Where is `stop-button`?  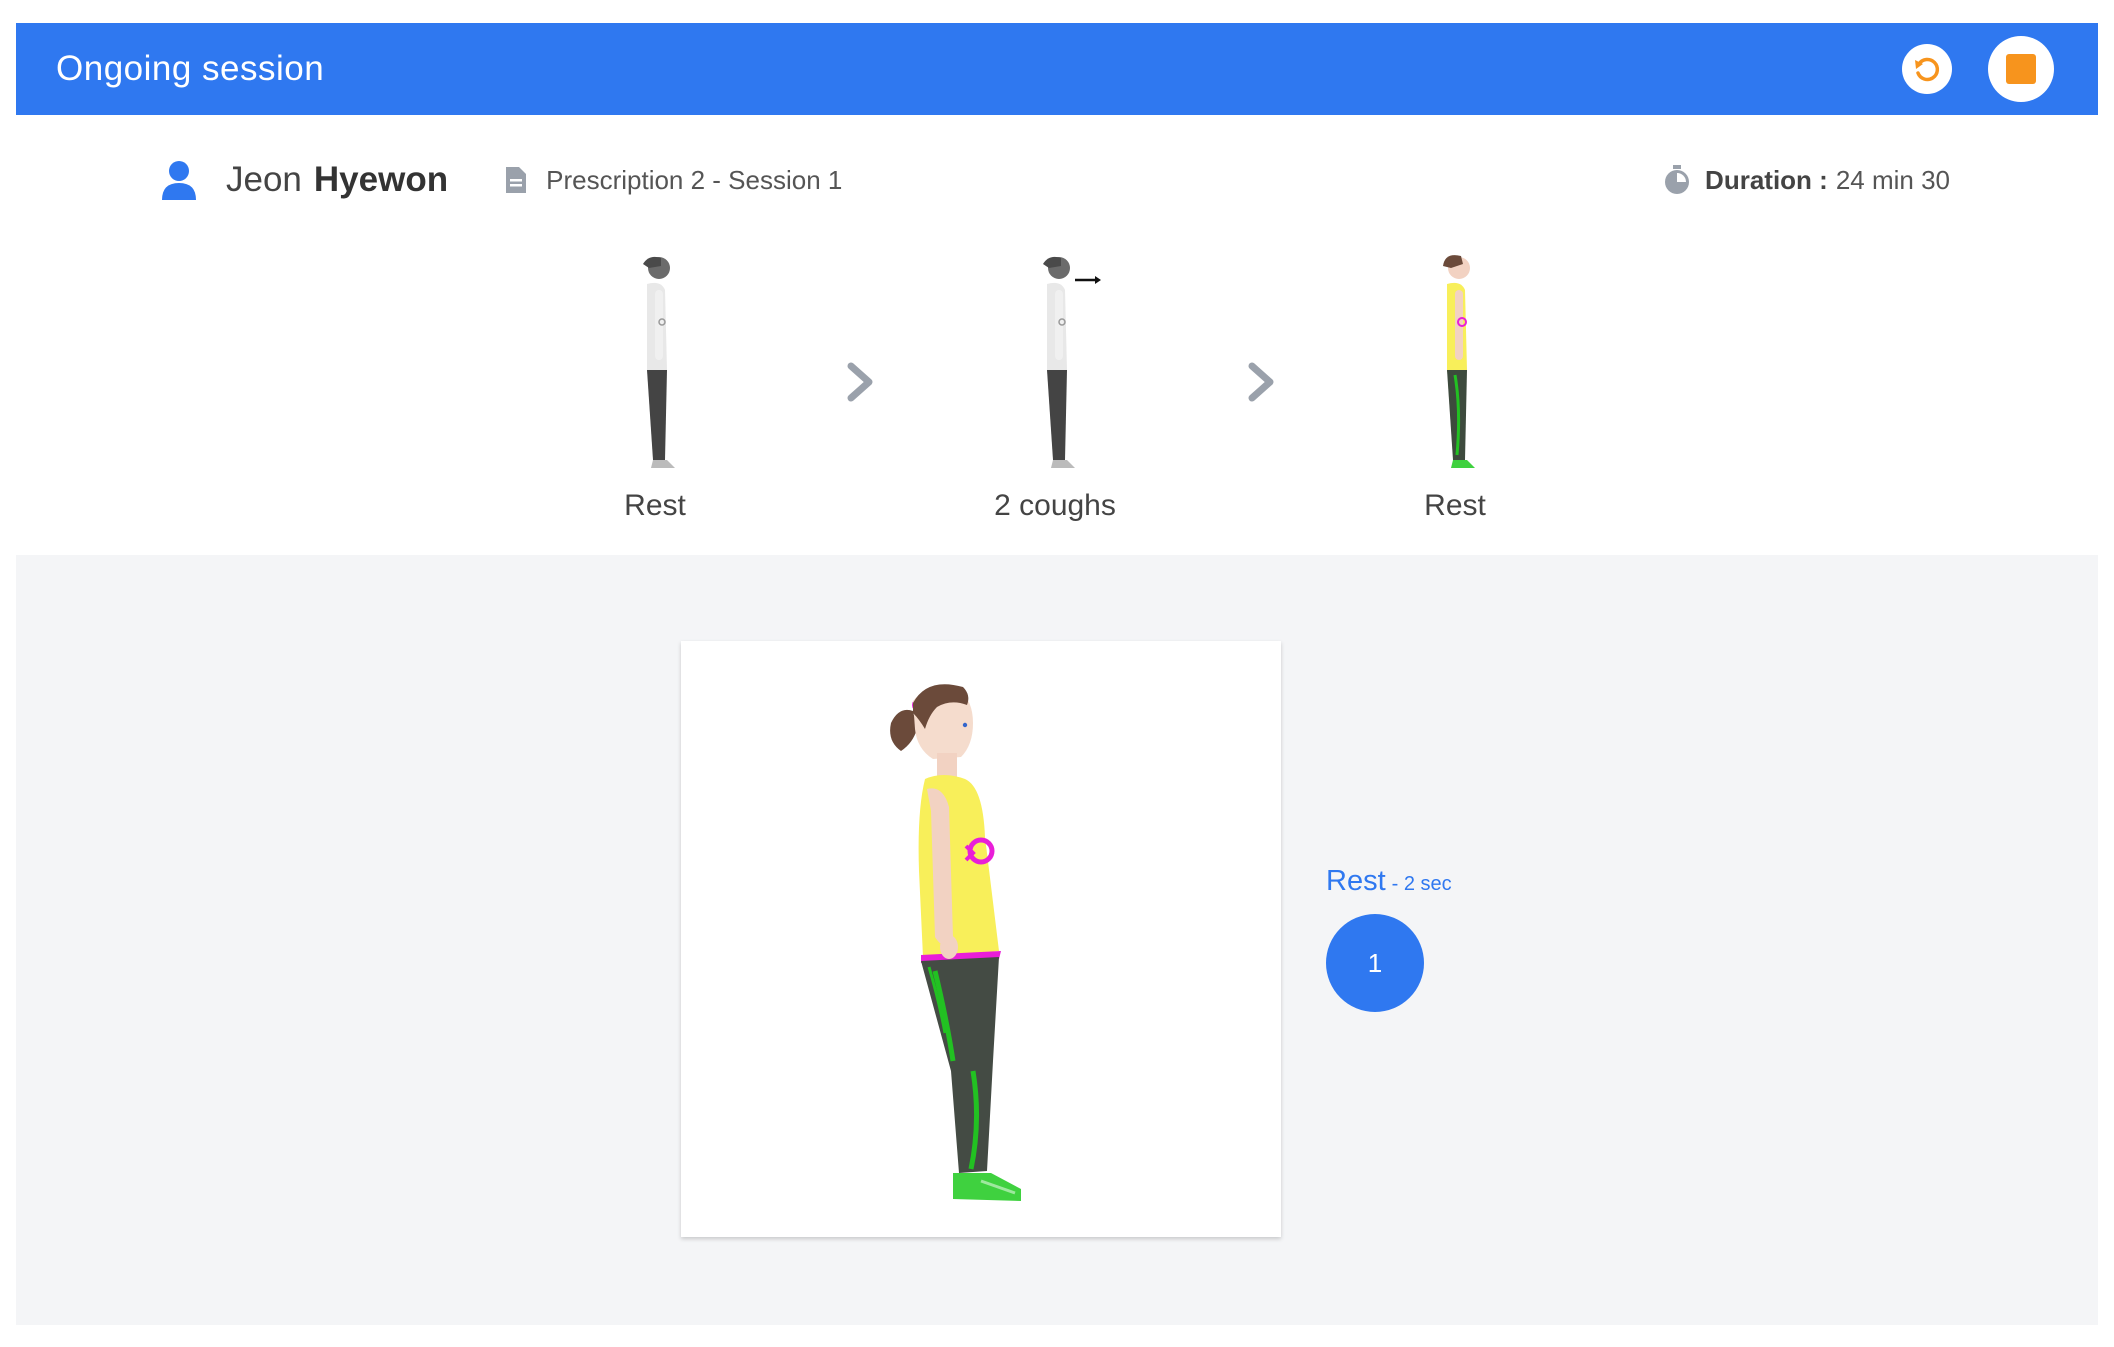 stop-button is located at coordinates (2021, 69).